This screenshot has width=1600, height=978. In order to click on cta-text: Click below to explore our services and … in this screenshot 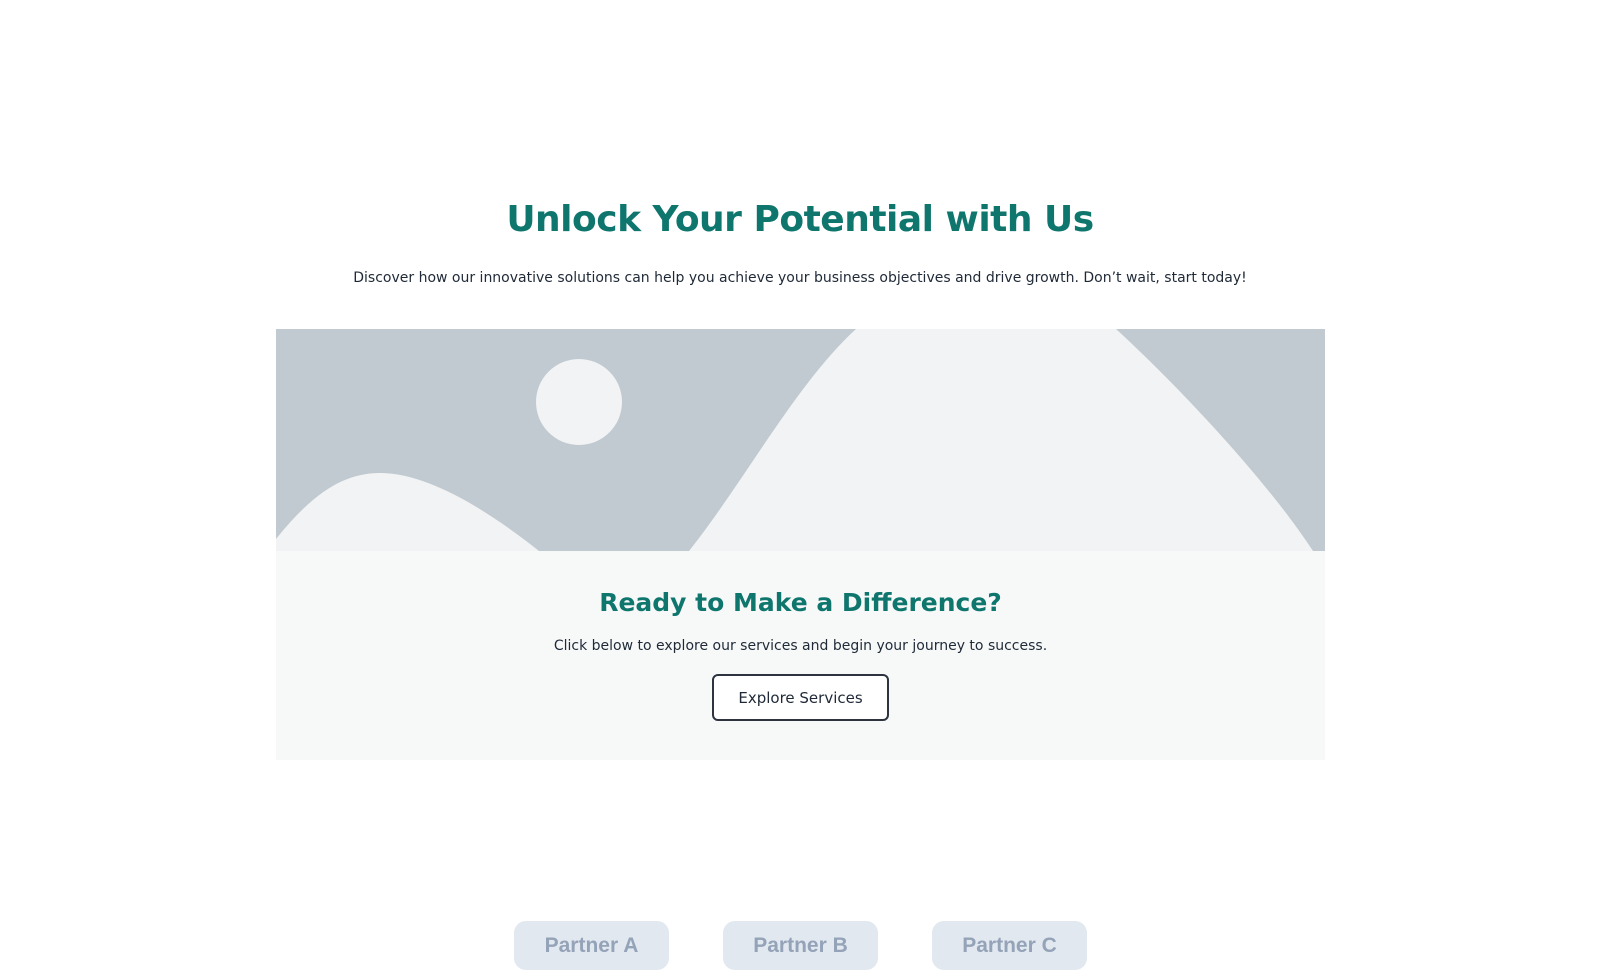, I will do `click(800, 646)`.